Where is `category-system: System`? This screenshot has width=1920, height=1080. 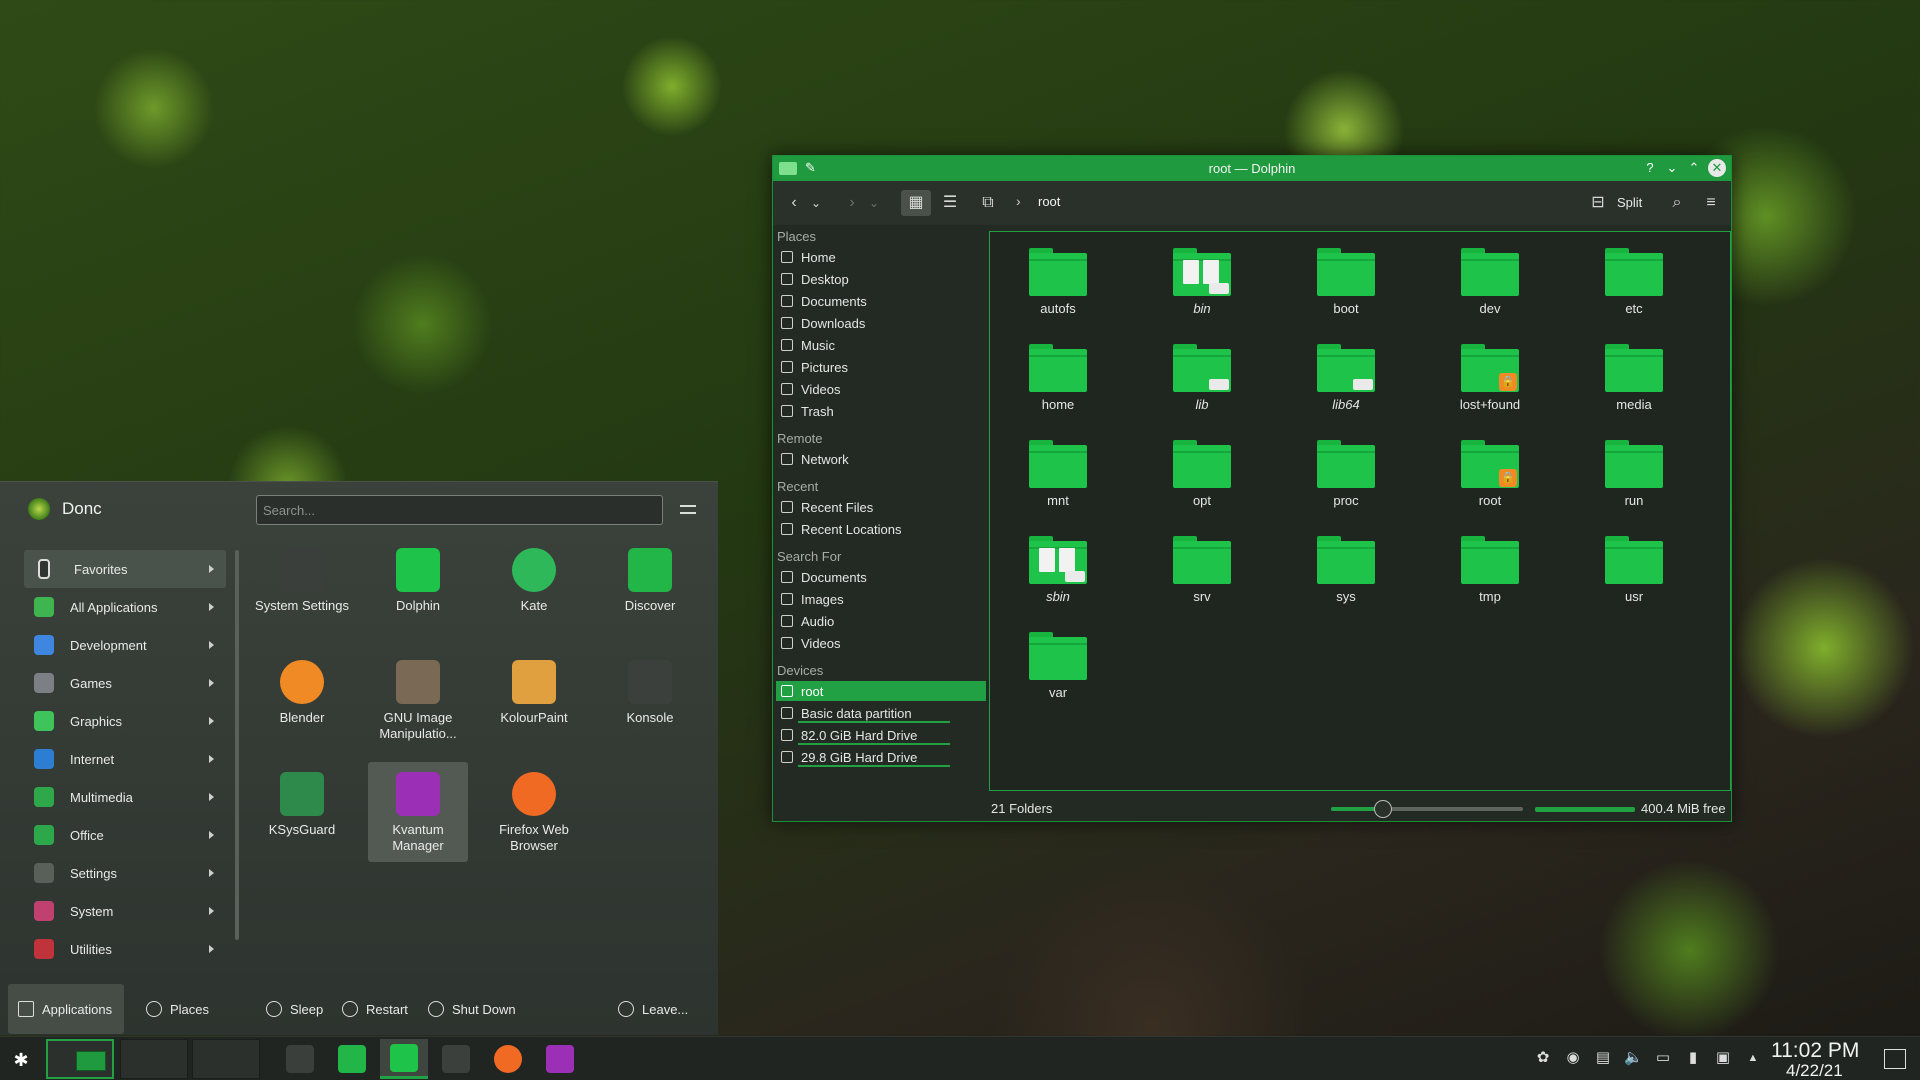
category-system: System is located at coordinates (125, 911).